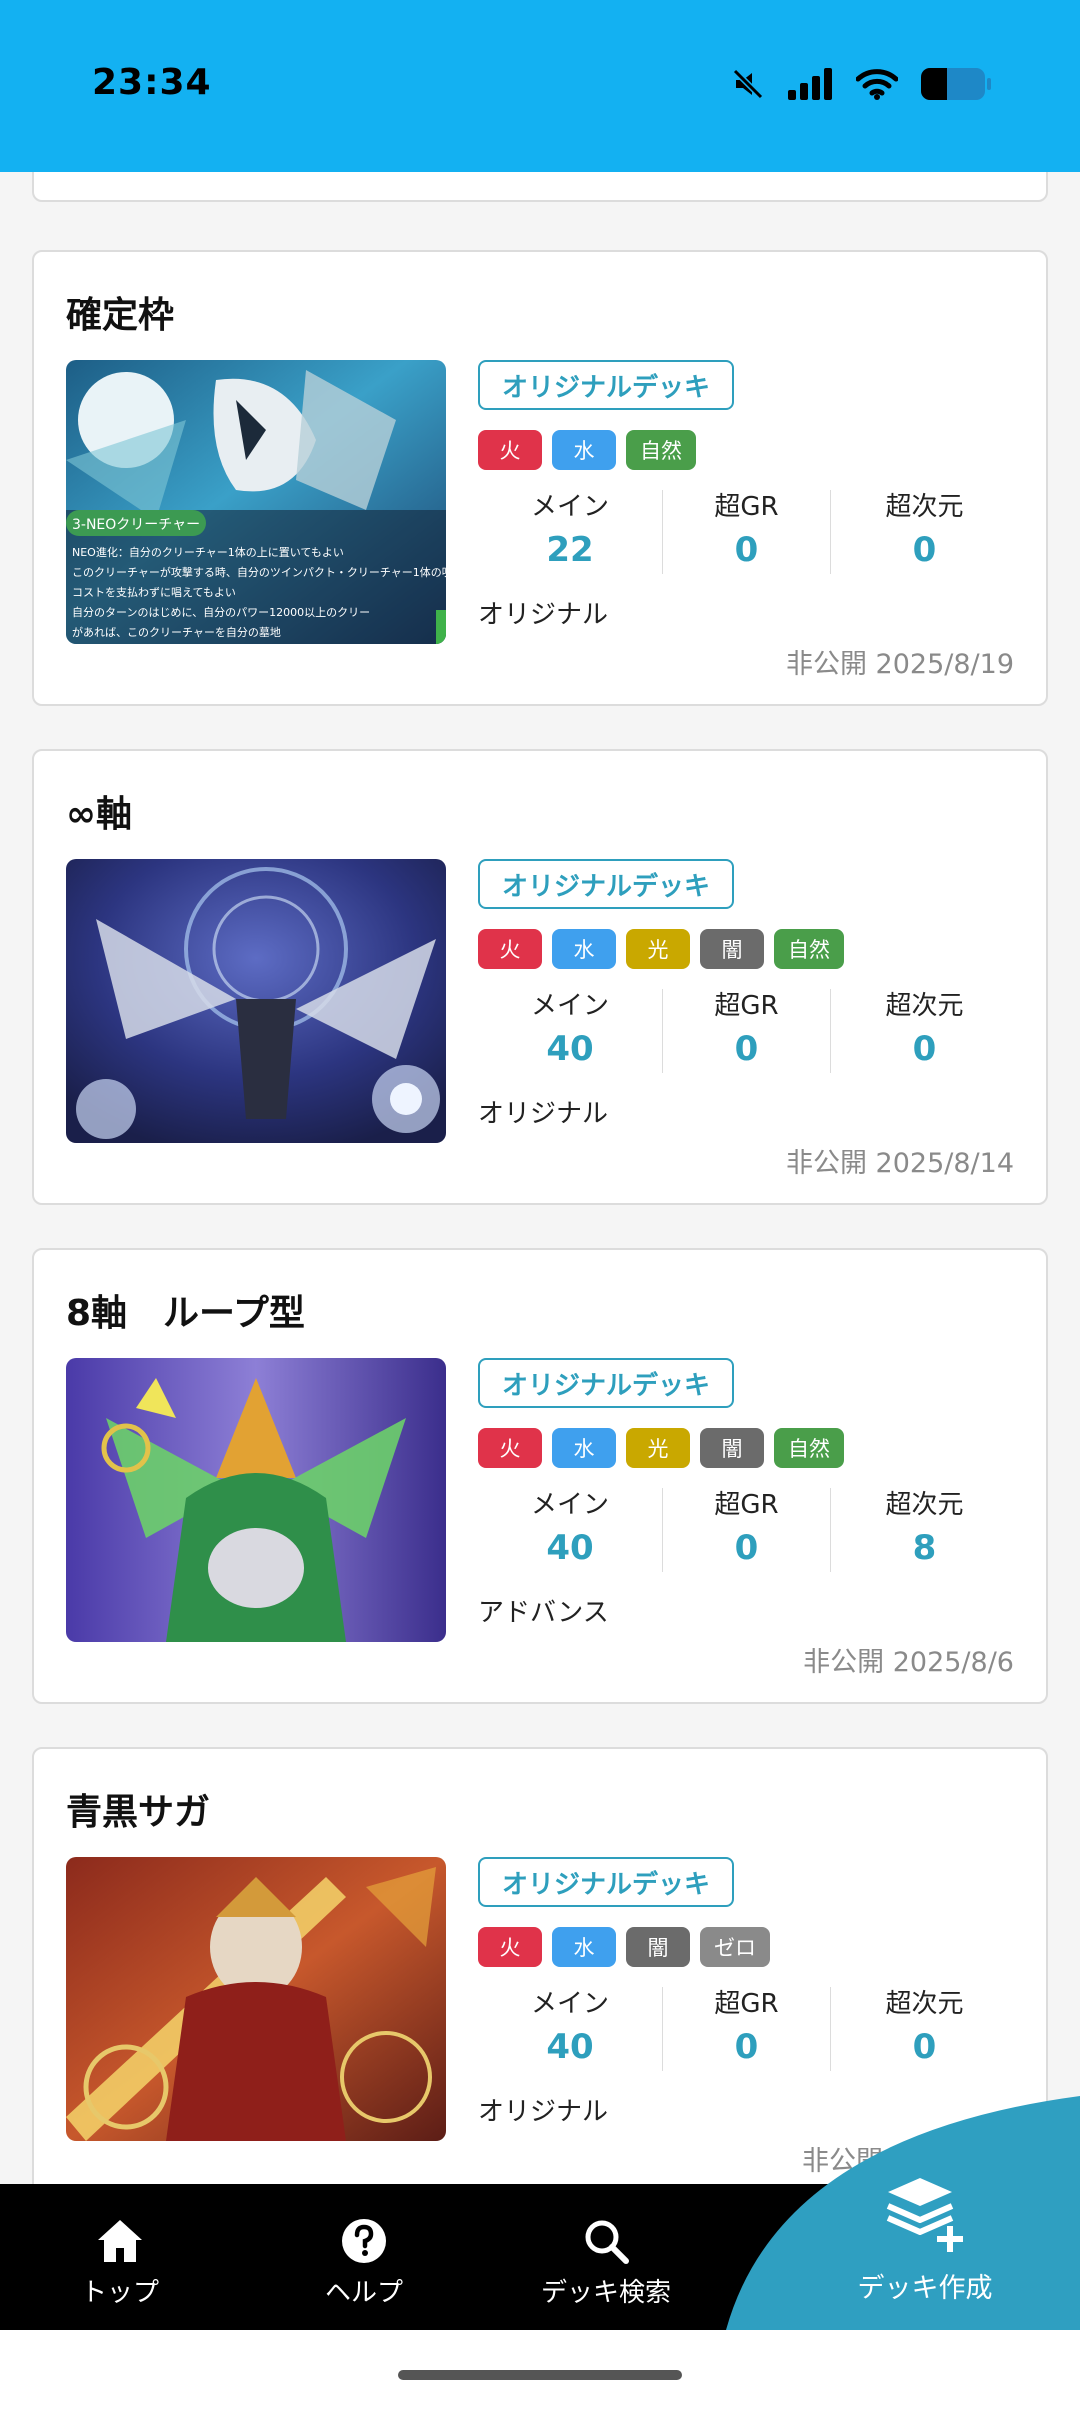 This screenshot has width=1080, height=2424. I want to click on nav-deck-search: デッキ検索, so click(606, 2257).